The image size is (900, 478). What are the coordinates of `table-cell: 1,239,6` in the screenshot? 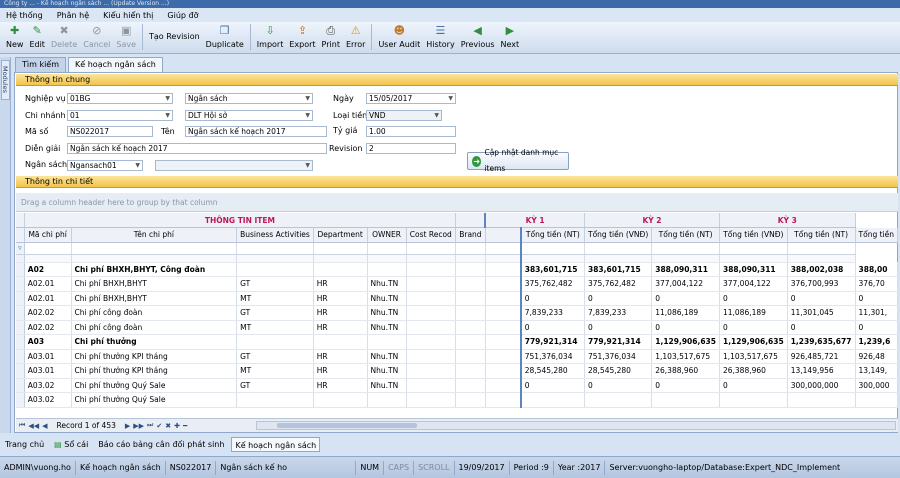 It's located at (876, 342).